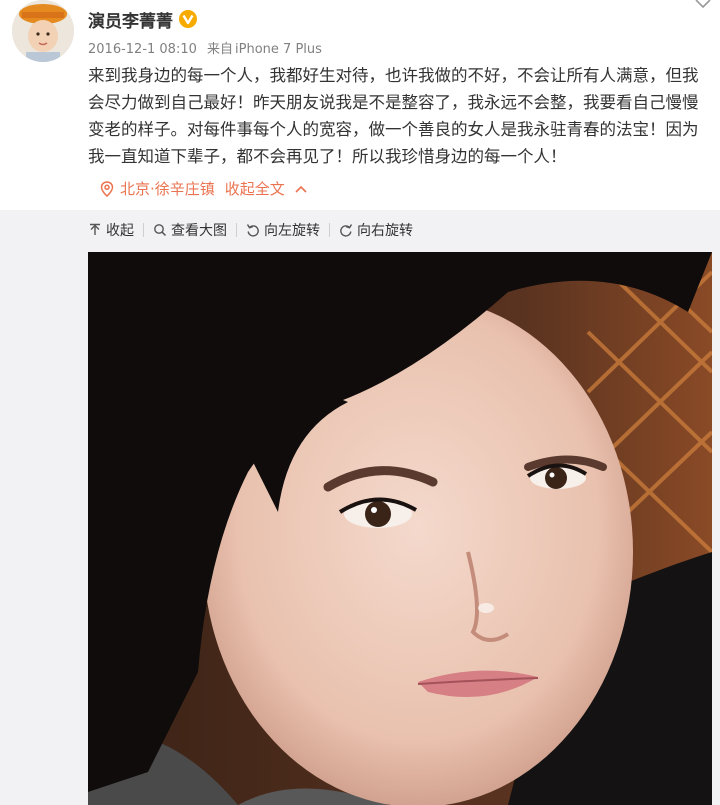  I want to click on post-source: iPhone 7 Plus, so click(278, 49).